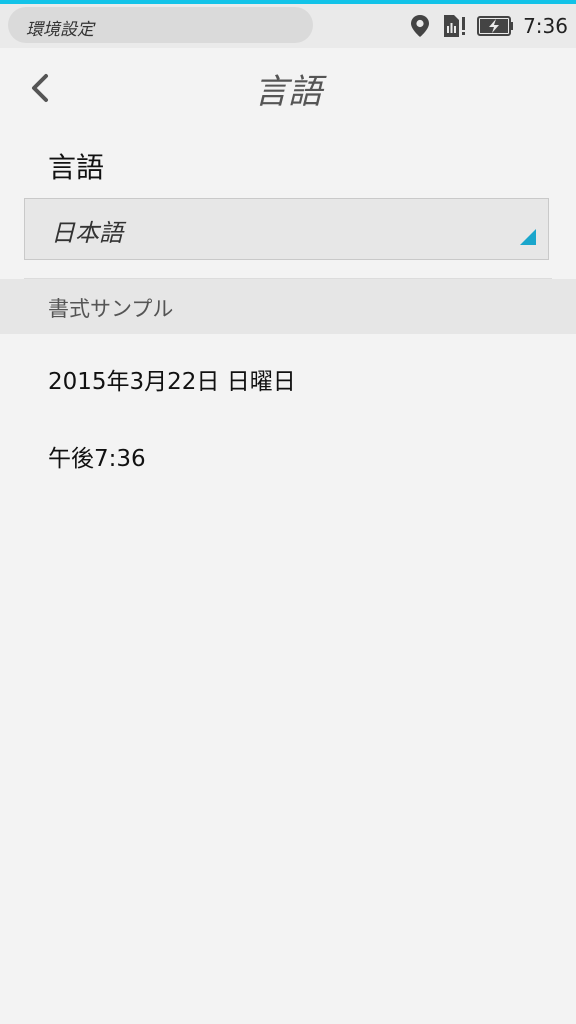 Image resolution: width=576 pixels, height=1024 pixels. Describe the element at coordinates (97, 459) in the screenshot. I see `sample-time: 午後7:36` at that location.